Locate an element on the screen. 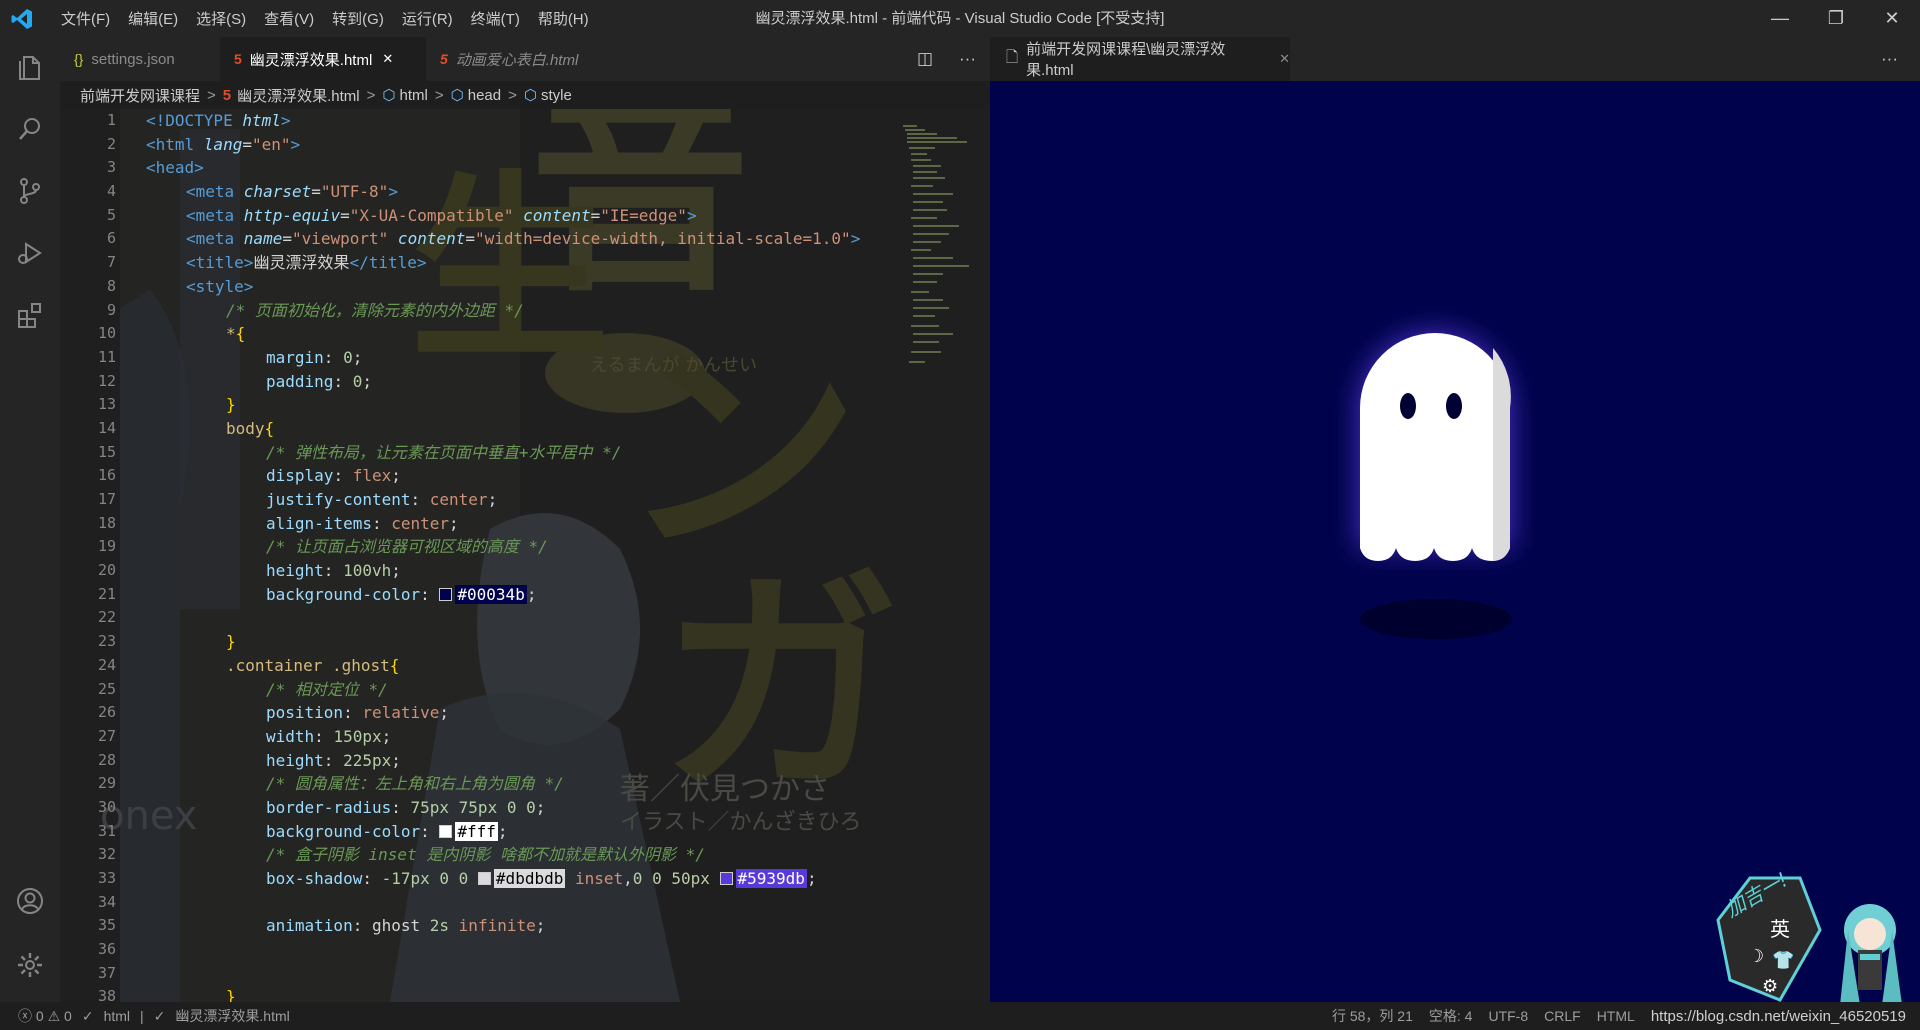 Image resolution: width=1920 pixels, height=1030 pixels. close-window-button: ✕ is located at coordinates (1892, 18).